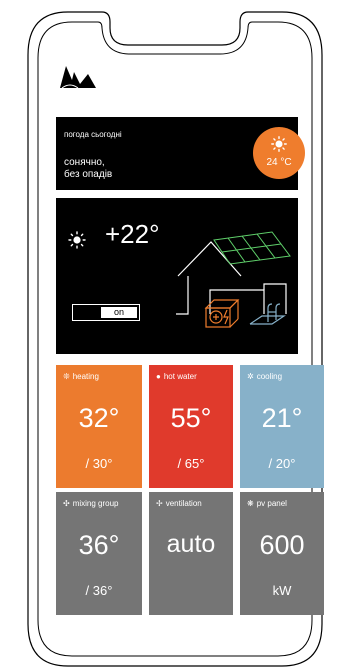 This screenshot has width=350, height=672. What do you see at coordinates (180, 376) in the screenshot?
I see `hot-water-label: hot water` at bounding box center [180, 376].